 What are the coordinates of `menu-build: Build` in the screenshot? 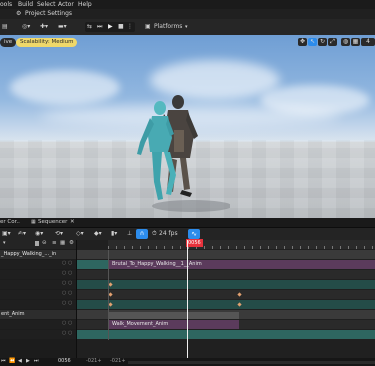 It's located at (25, 4).